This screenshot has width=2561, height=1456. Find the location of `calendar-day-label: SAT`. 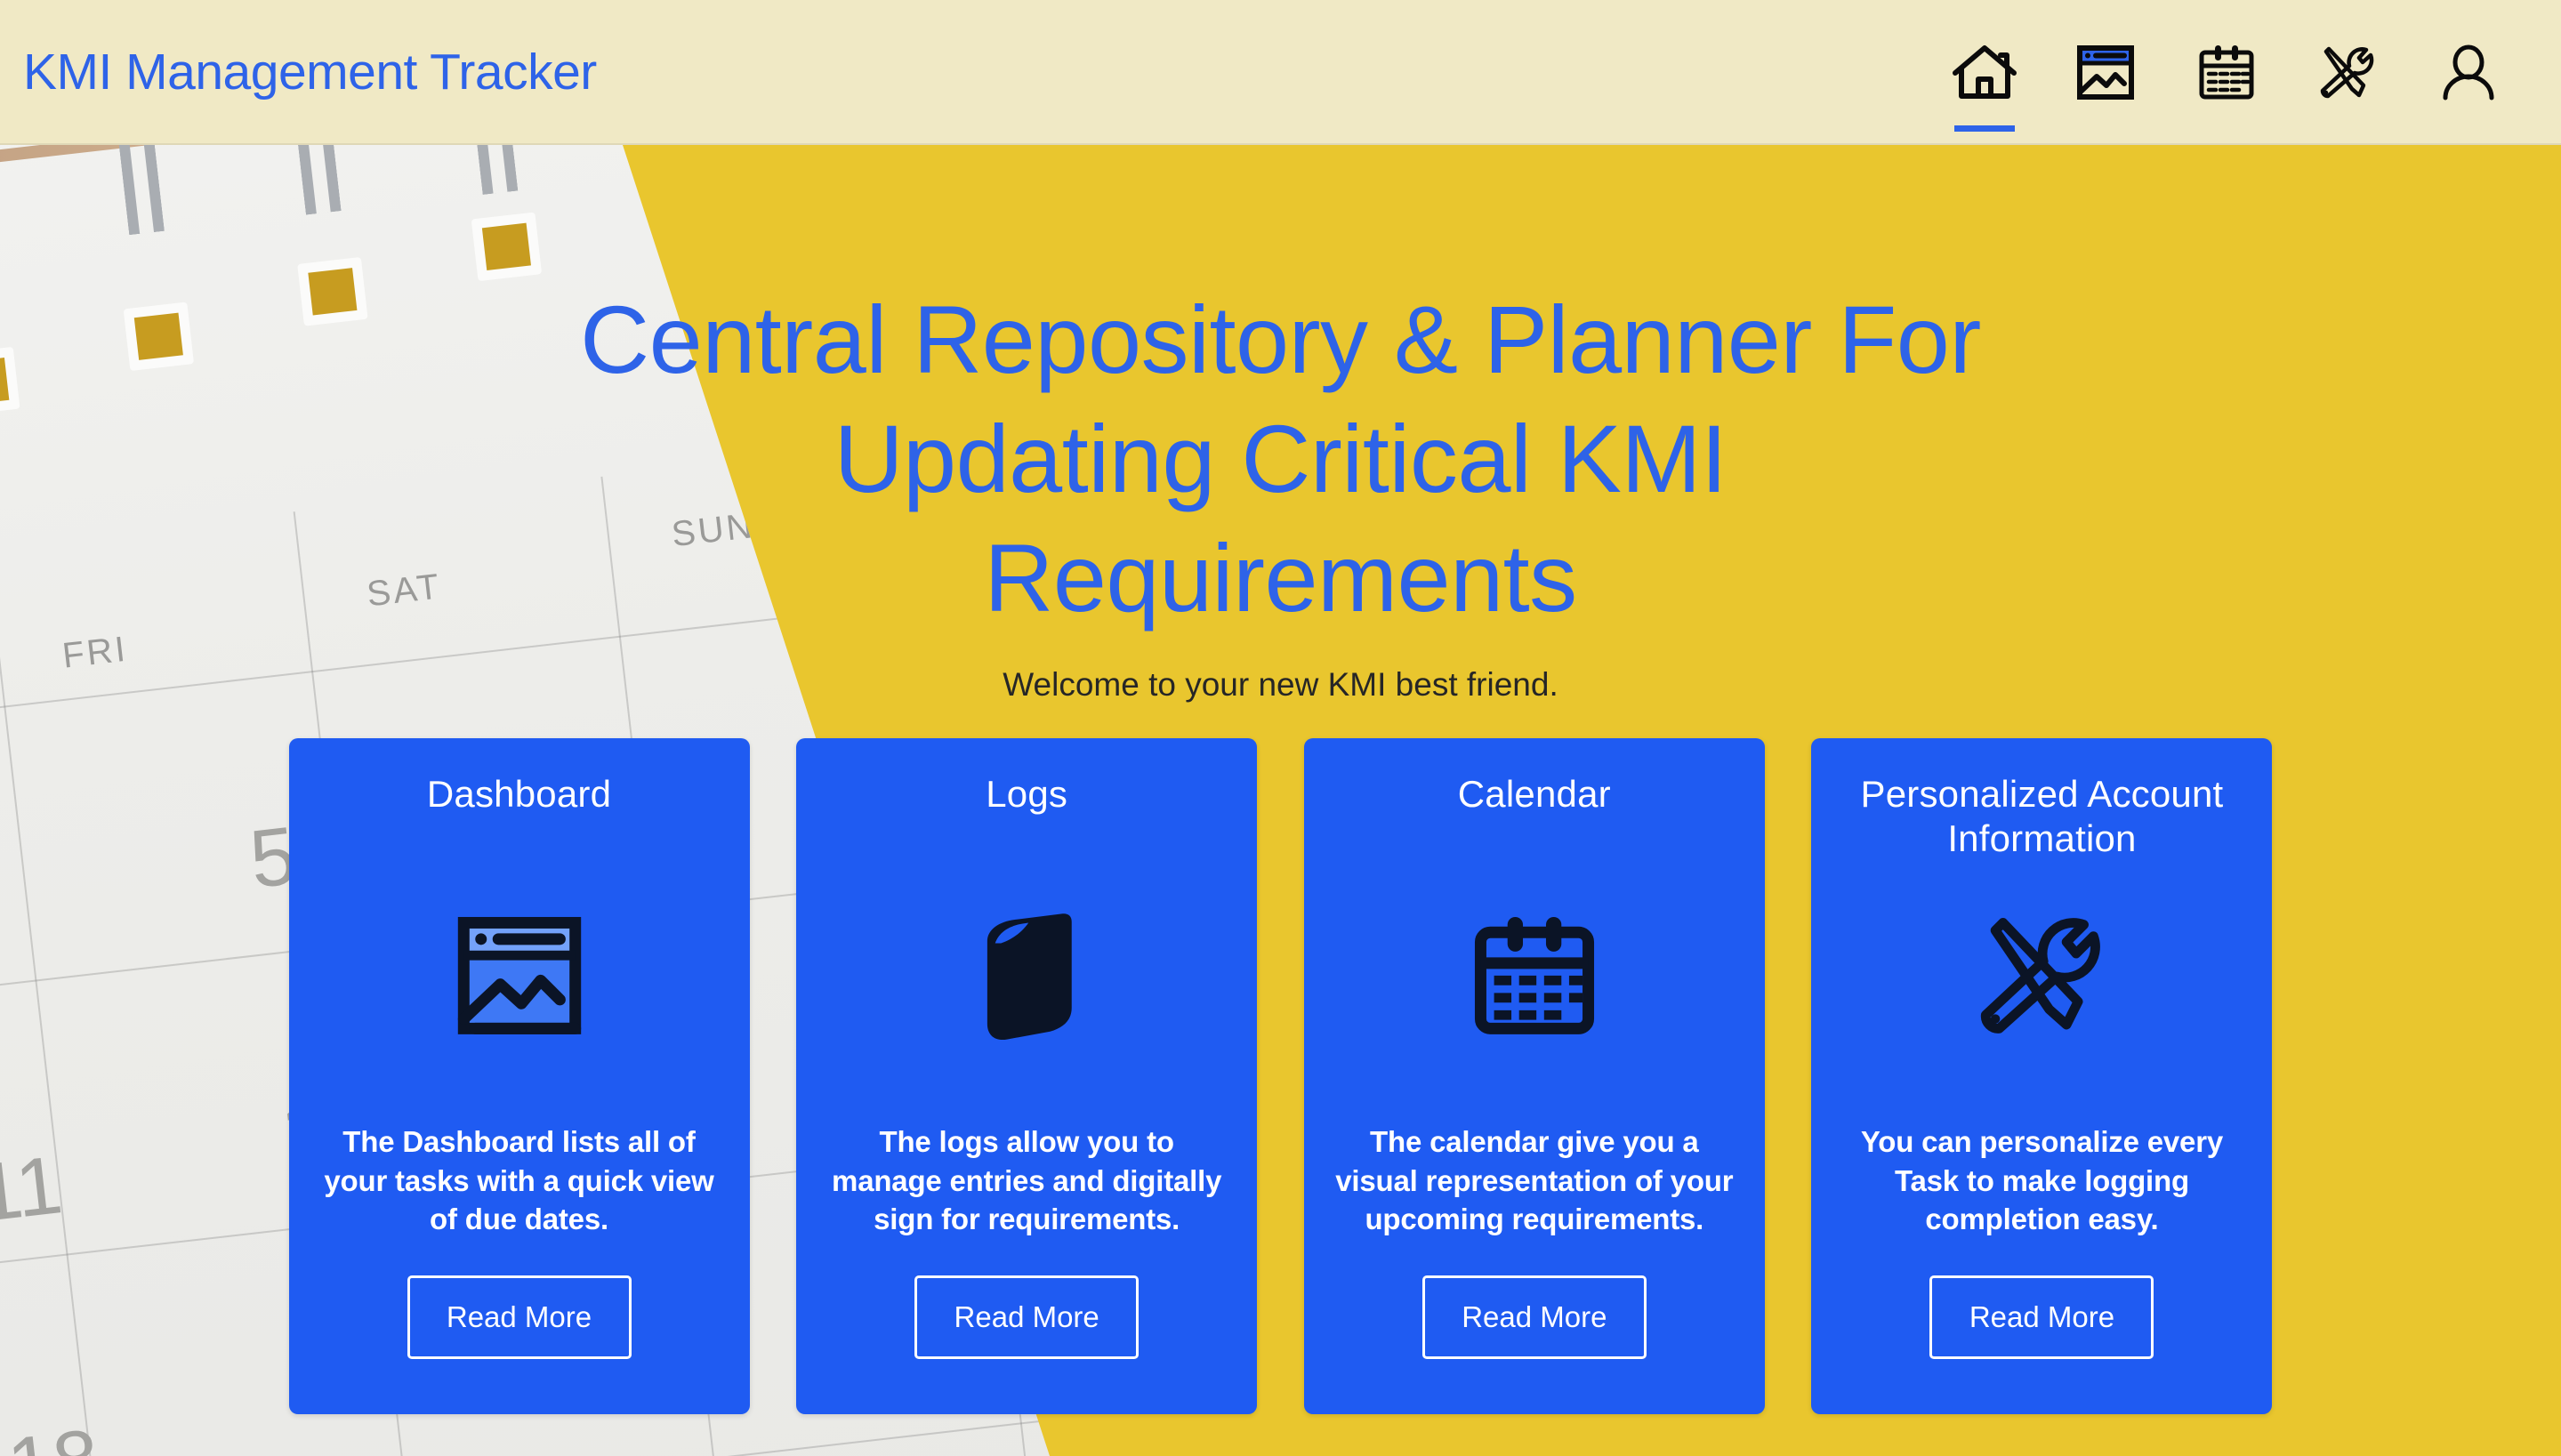

calendar-day-label: SAT is located at coordinates (405, 591).